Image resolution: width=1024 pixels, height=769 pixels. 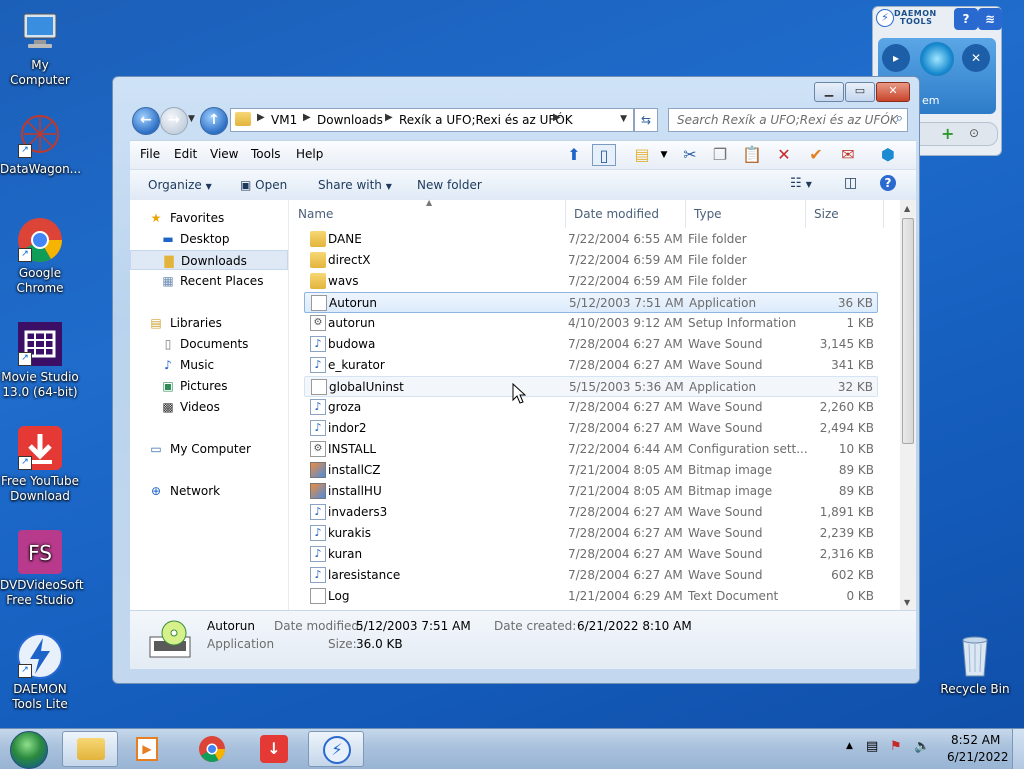 What do you see at coordinates (849, 746) in the screenshot?
I see `show-hidden-icons: ▲` at bounding box center [849, 746].